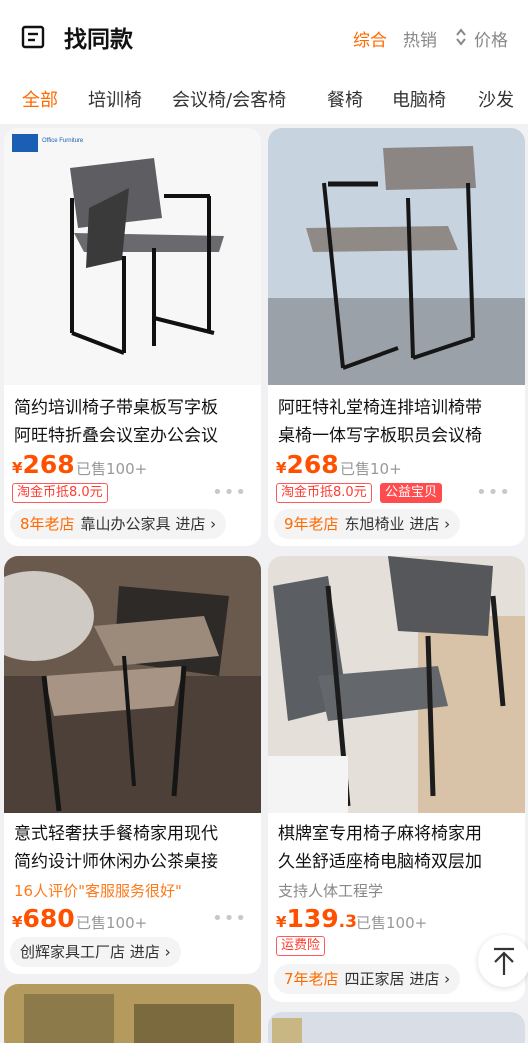 This screenshot has height=1043, width=528. What do you see at coordinates (116, 408) in the screenshot?
I see `product-title-line1: 简约培训椅子带桌板写字板` at bounding box center [116, 408].